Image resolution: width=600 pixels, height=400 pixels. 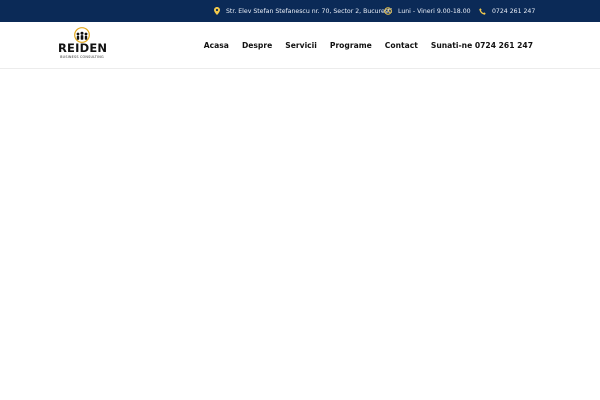 I want to click on clock-icon, so click(x=388, y=11).